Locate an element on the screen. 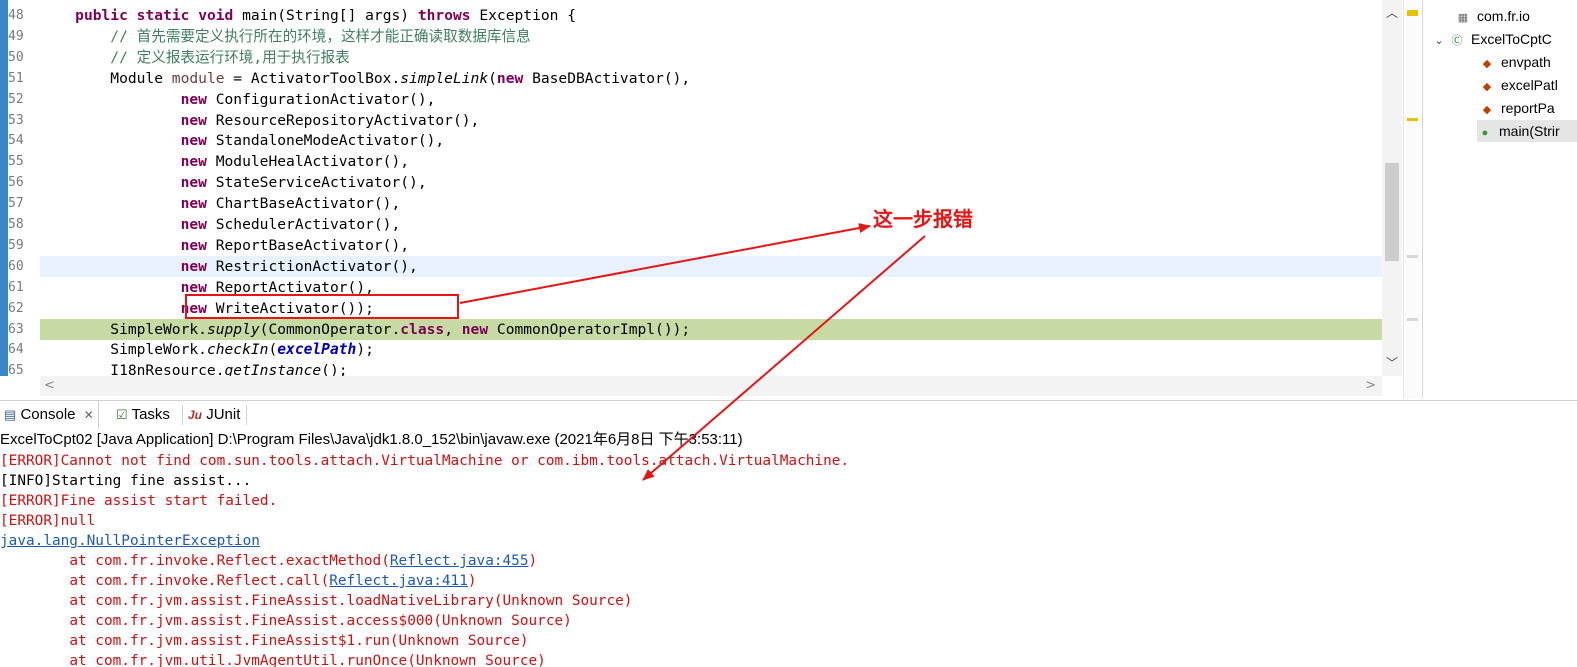  code-token: supply is located at coordinates (233, 329).